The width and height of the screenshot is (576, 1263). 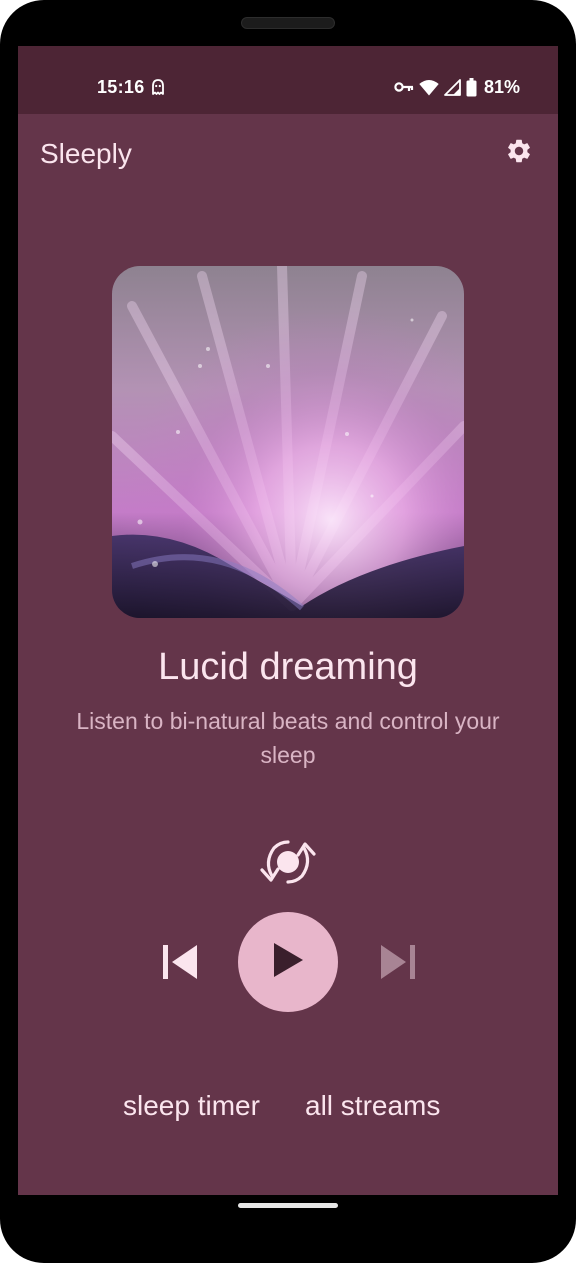 I want to click on status-bar: 15:16 81%, so click(x=288, y=80).